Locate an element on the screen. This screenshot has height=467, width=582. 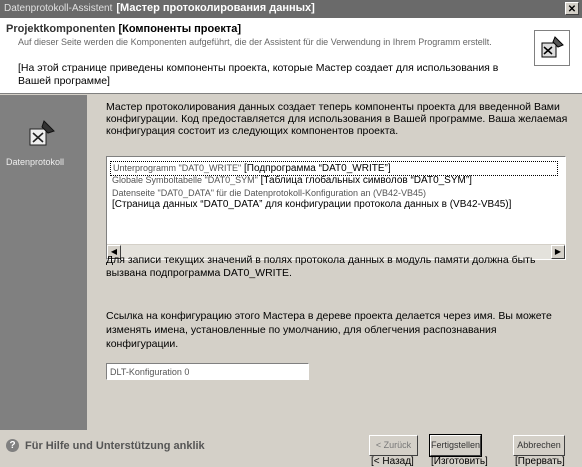
config-name-input is located at coordinates (207, 371).